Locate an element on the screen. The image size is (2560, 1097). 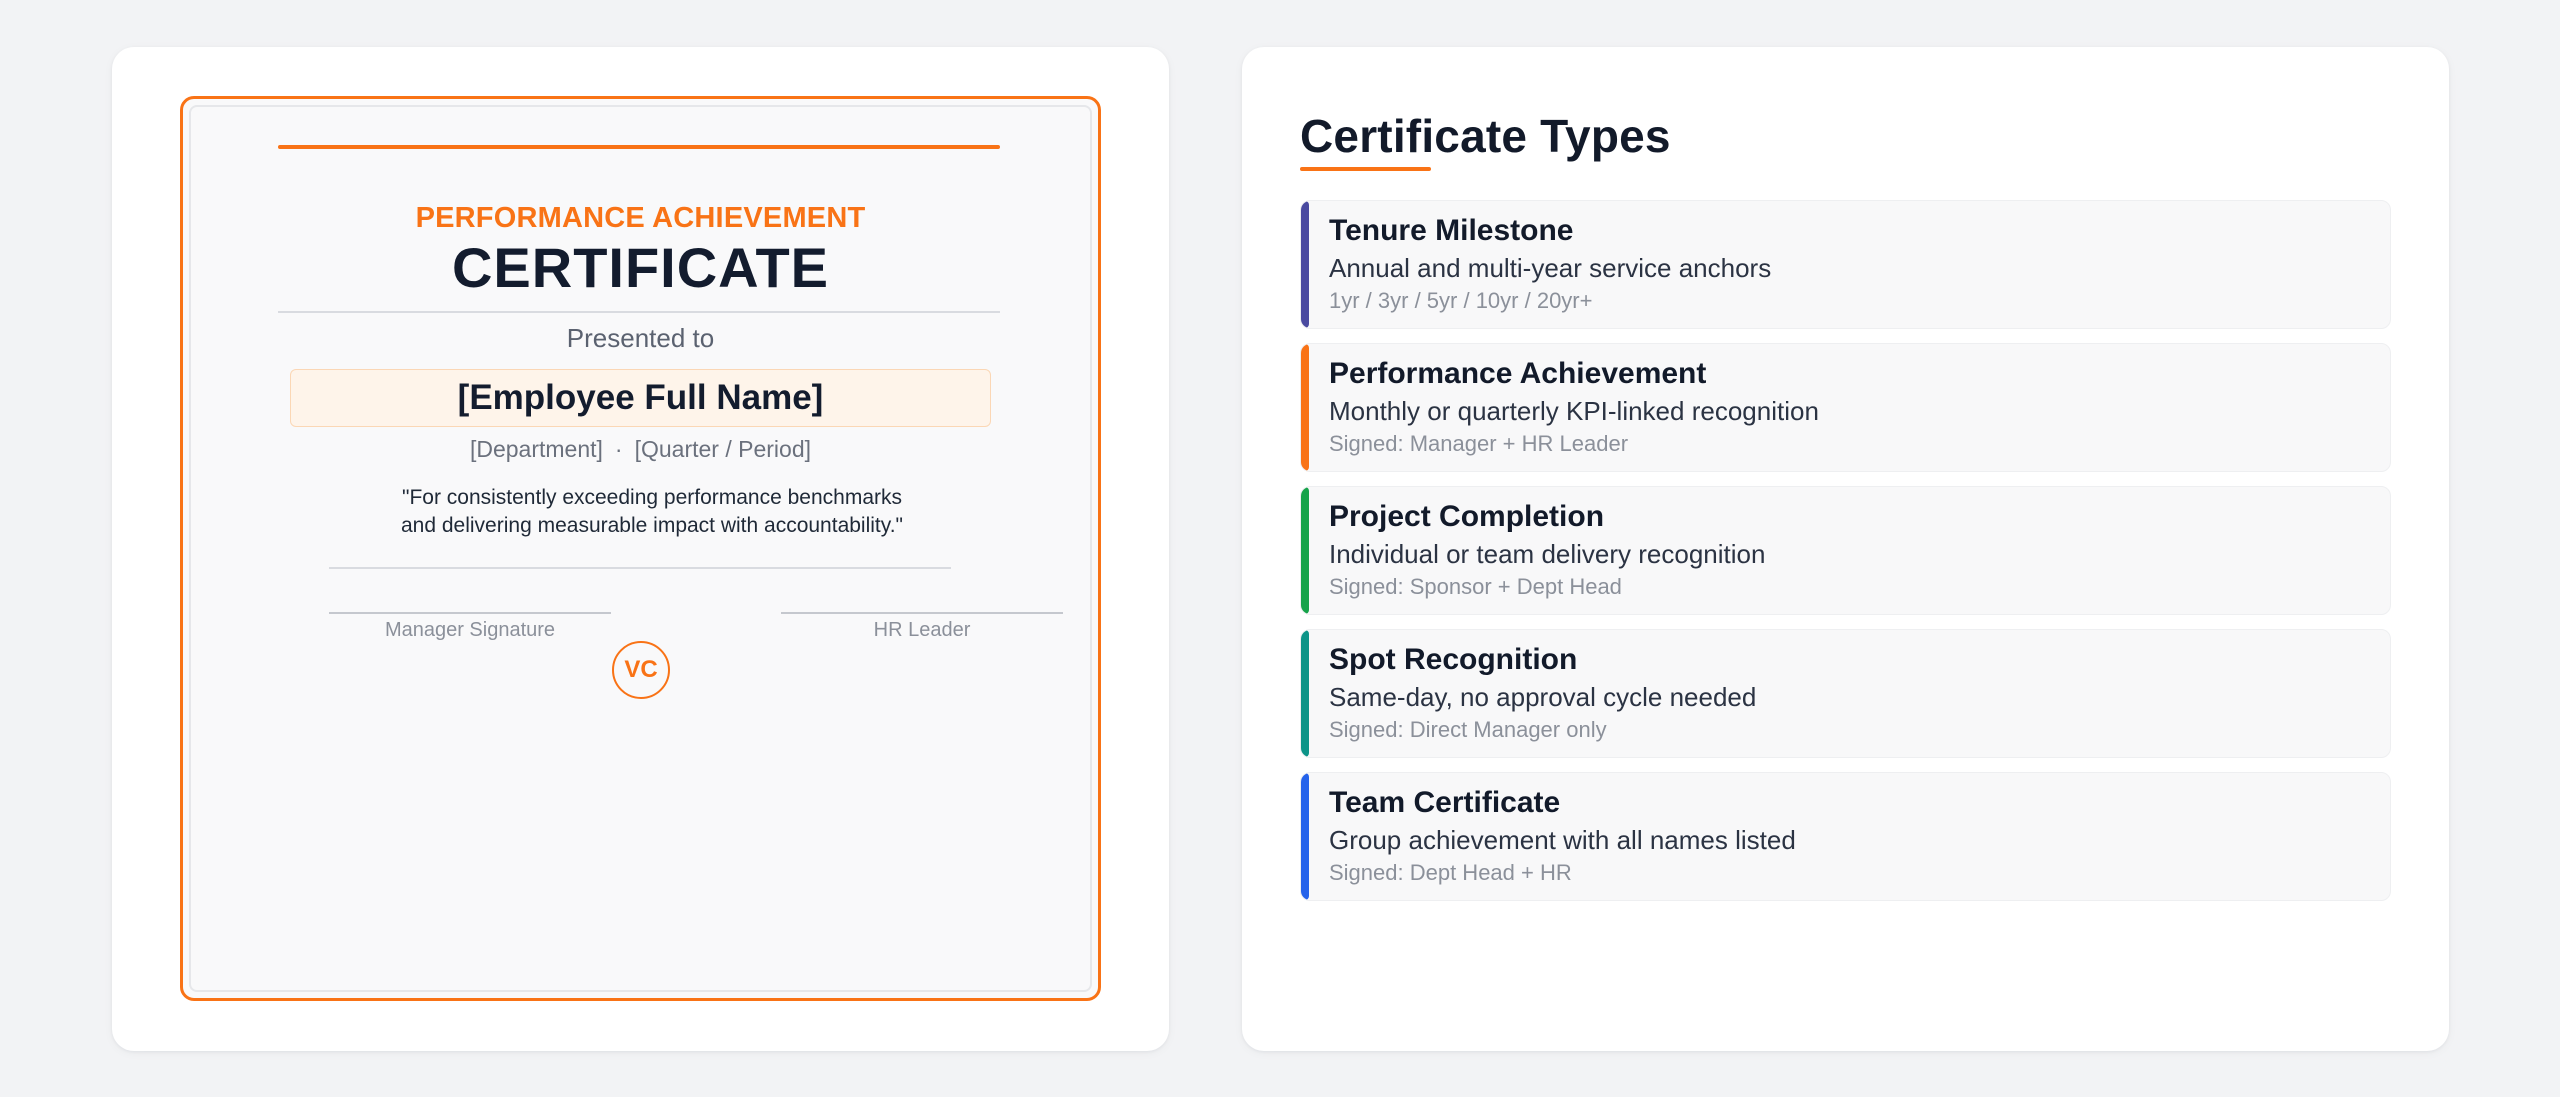
type-name: Spot Recognition is located at coordinates (1453, 659).